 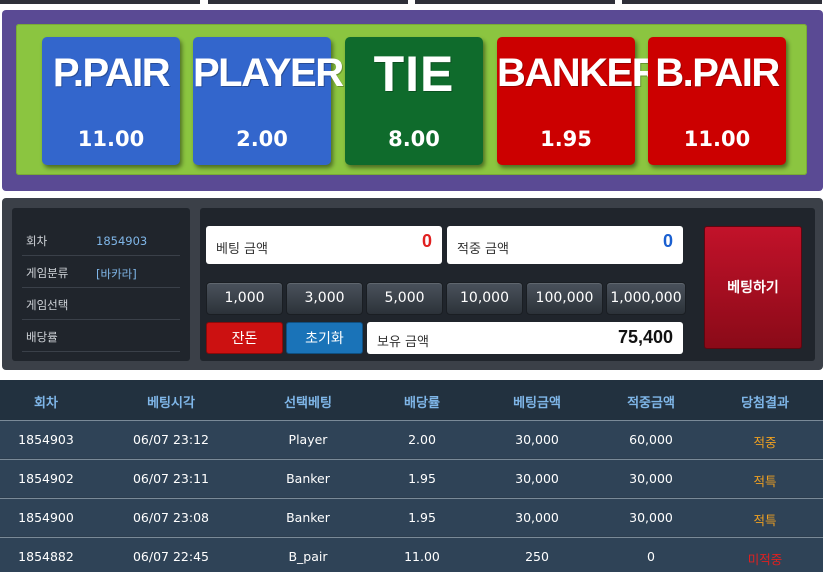 I want to click on row-time: 06/07 23:12, so click(x=171, y=439).